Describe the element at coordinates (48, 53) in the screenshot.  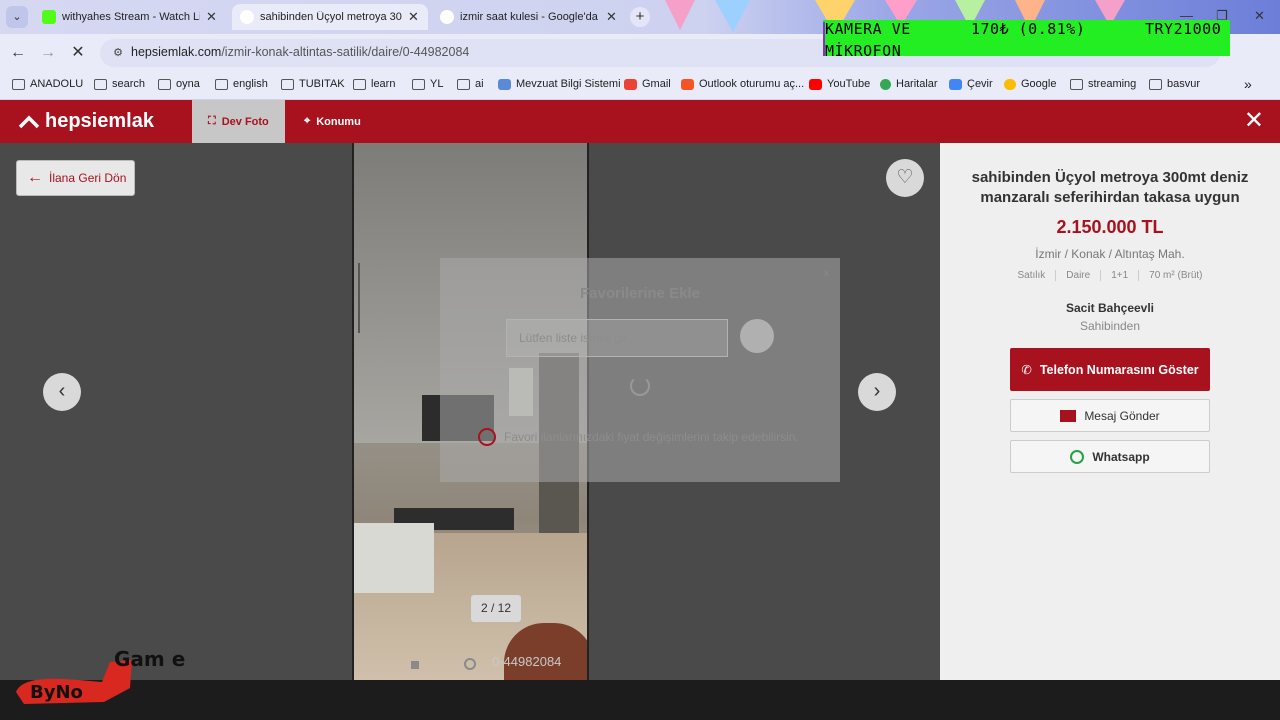
I see `forward-arrow-icon: →` at that location.